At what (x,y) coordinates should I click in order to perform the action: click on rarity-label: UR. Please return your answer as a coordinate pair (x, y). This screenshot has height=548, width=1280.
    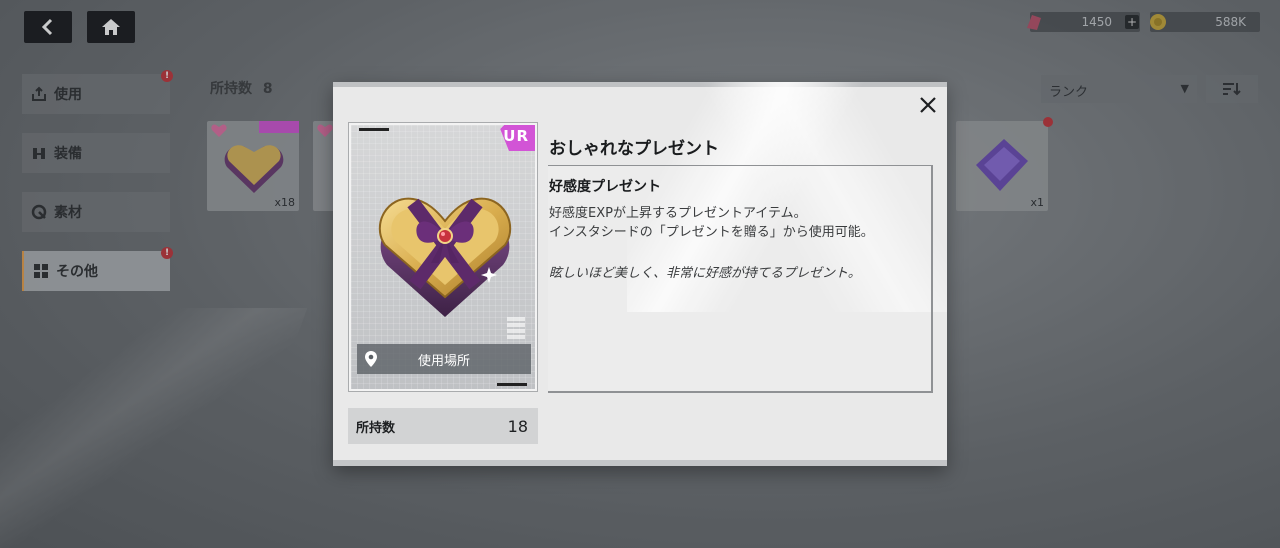
    Looking at the image, I should click on (516, 136).